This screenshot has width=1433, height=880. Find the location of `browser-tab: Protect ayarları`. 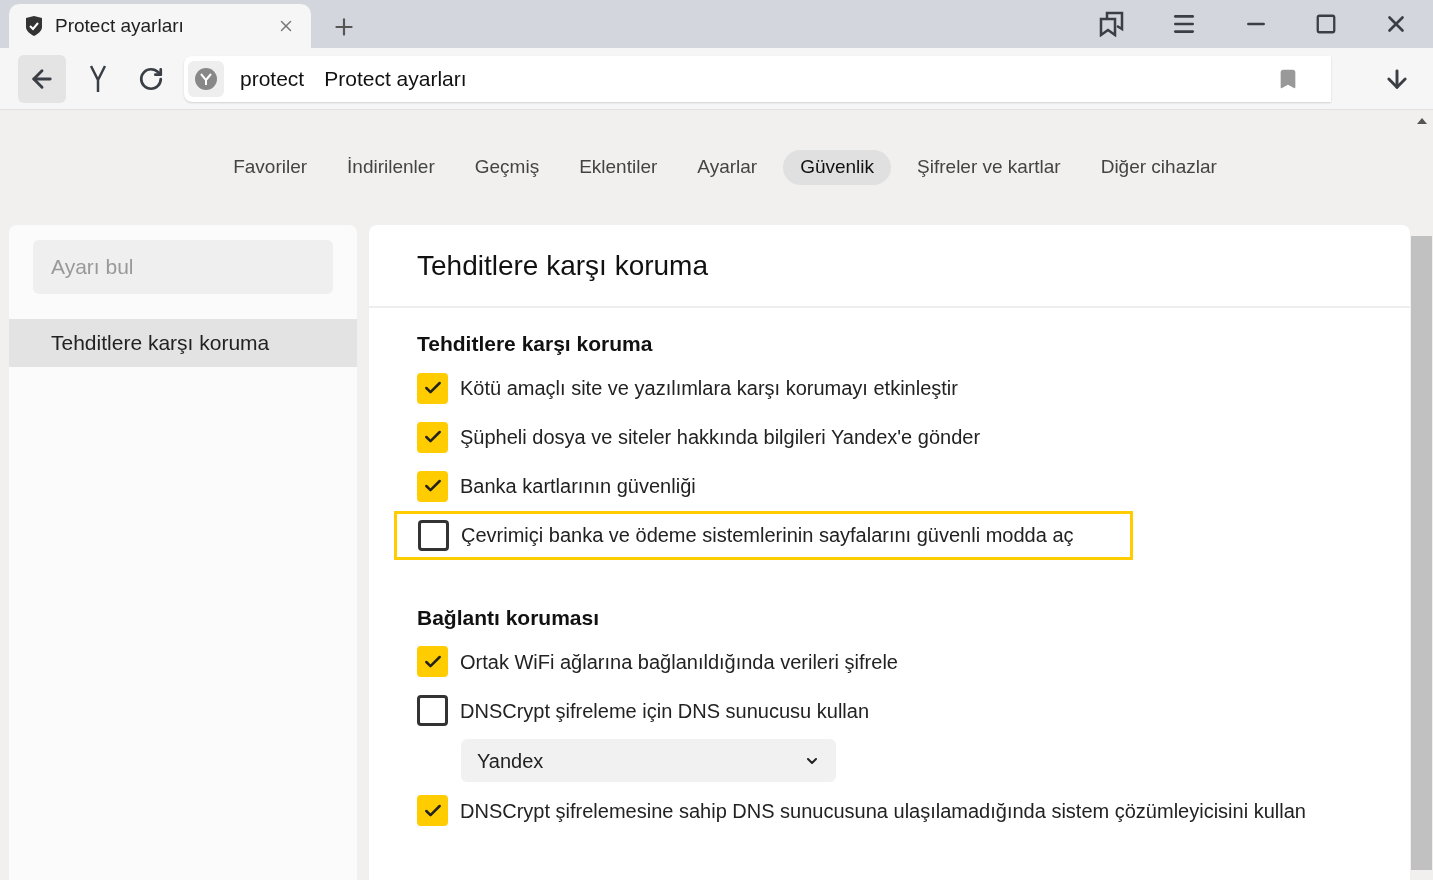

browser-tab: Protect ayarları is located at coordinates (160, 26).